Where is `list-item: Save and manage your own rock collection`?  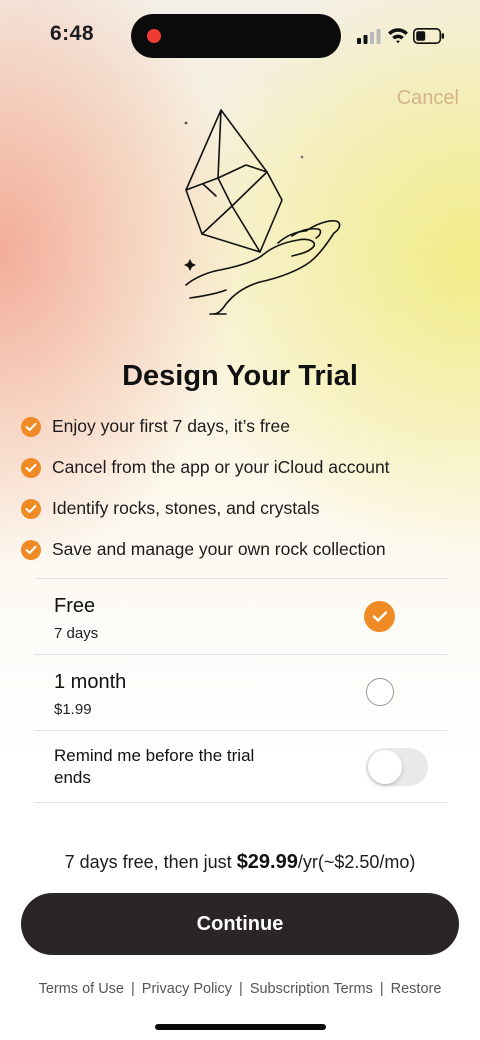
list-item: Save and manage your own rock collection is located at coordinates (241, 549).